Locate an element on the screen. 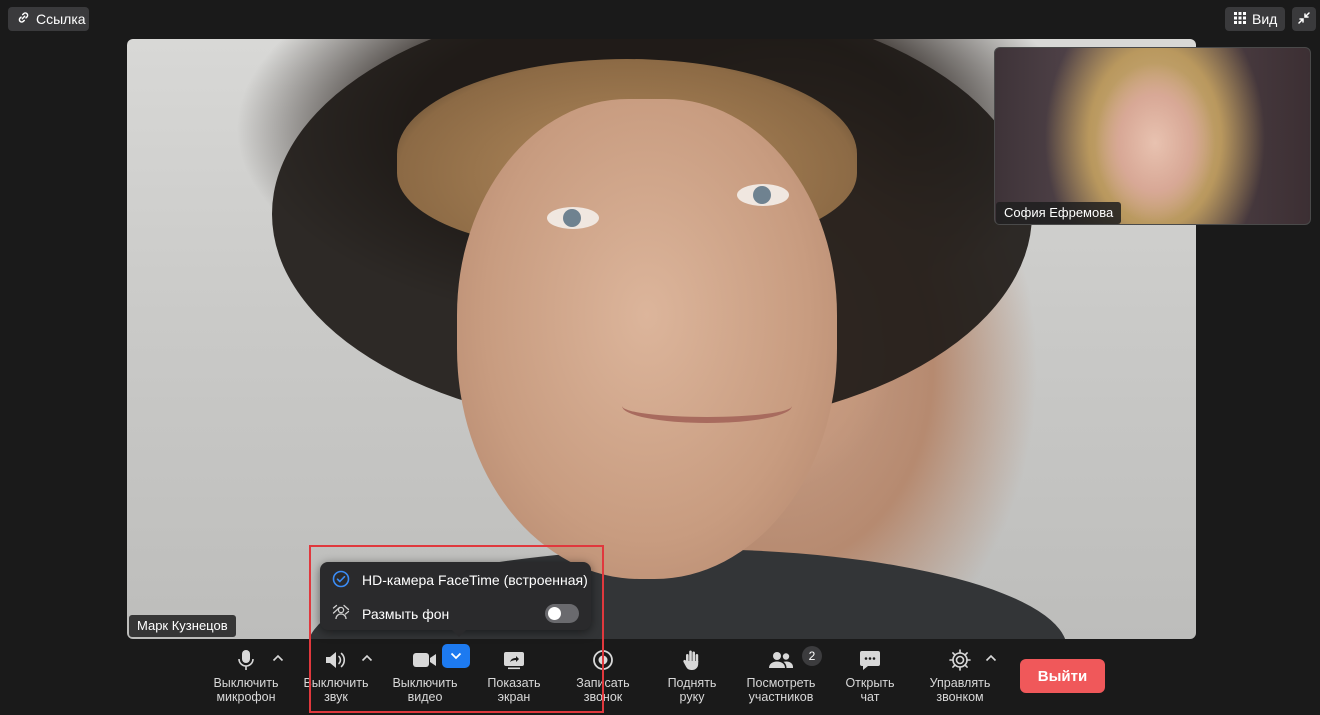  mute-microphone-label-2: микрофон is located at coordinates (246, 697).